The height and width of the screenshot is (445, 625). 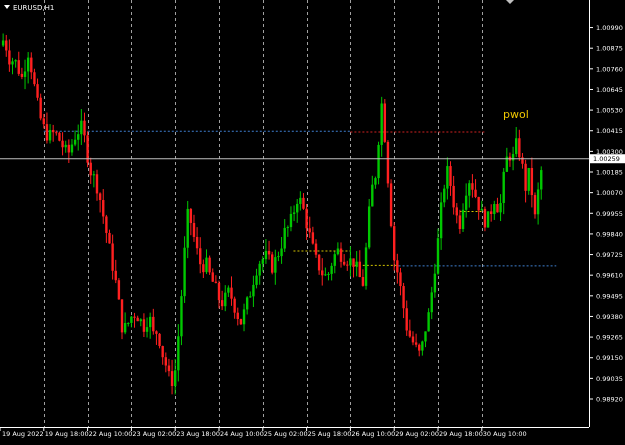 I want to click on price-tick-label: 0.99610, so click(x=609, y=276).